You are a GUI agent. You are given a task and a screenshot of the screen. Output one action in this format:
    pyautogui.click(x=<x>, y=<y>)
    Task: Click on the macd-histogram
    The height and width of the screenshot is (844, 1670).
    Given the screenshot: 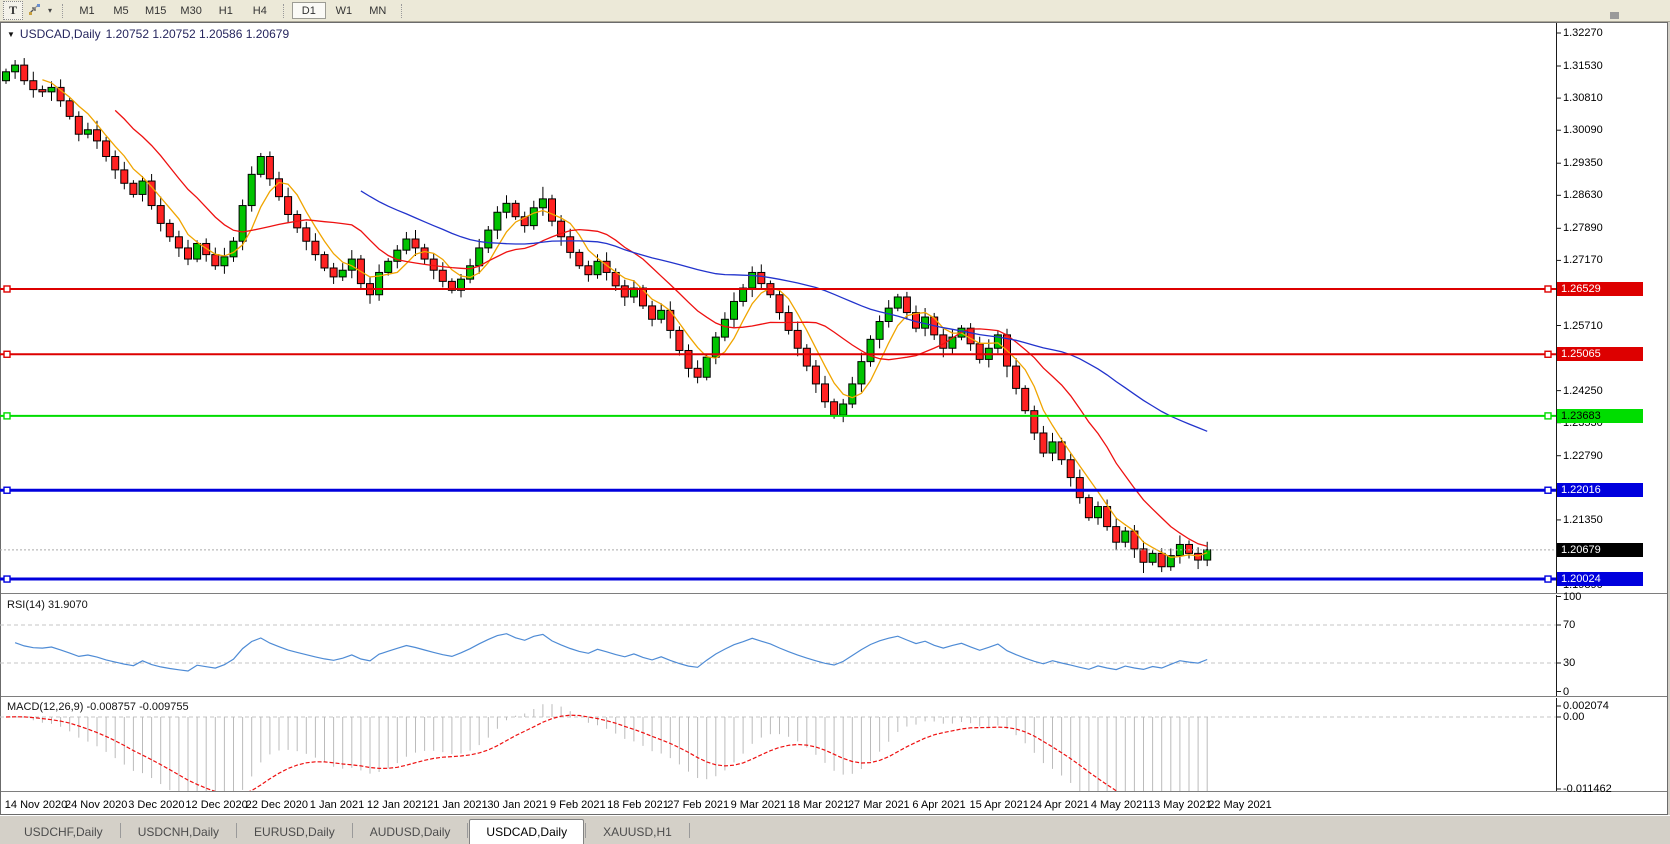 What is the action you would take?
    pyautogui.click(x=611, y=747)
    